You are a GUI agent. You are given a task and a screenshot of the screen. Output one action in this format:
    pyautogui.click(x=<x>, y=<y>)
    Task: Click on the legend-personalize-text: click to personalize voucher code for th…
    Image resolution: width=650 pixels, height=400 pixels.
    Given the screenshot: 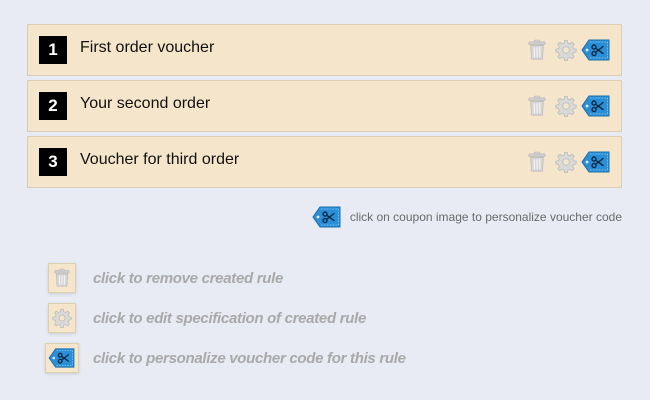 What is the action you would take?
    pyautogui.click(x=249, y=358)
    